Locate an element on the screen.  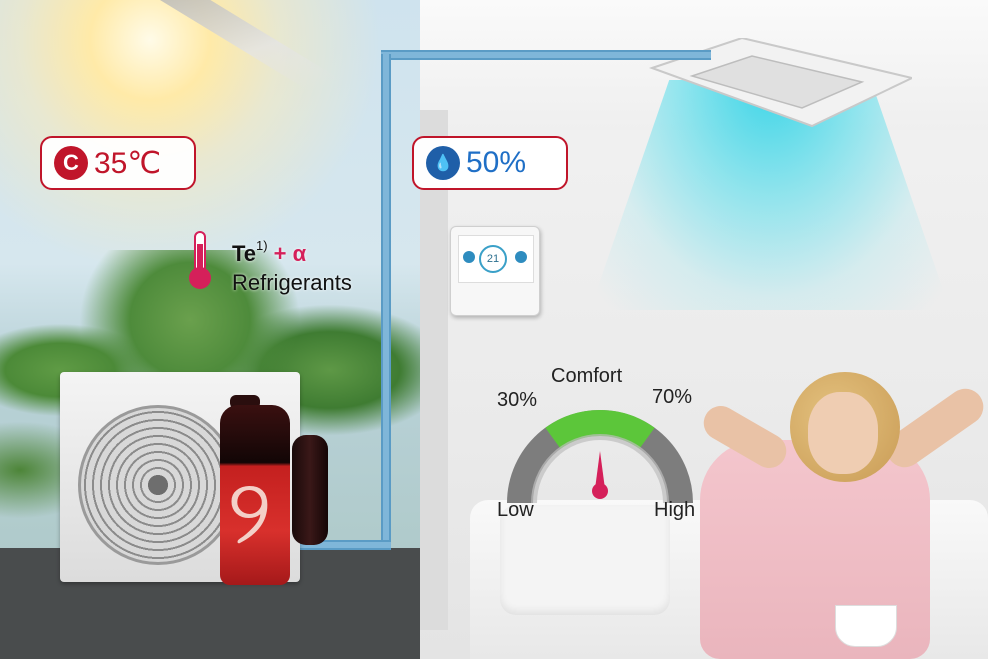
controller-dial: 21 is located at coordinates (493, 259).